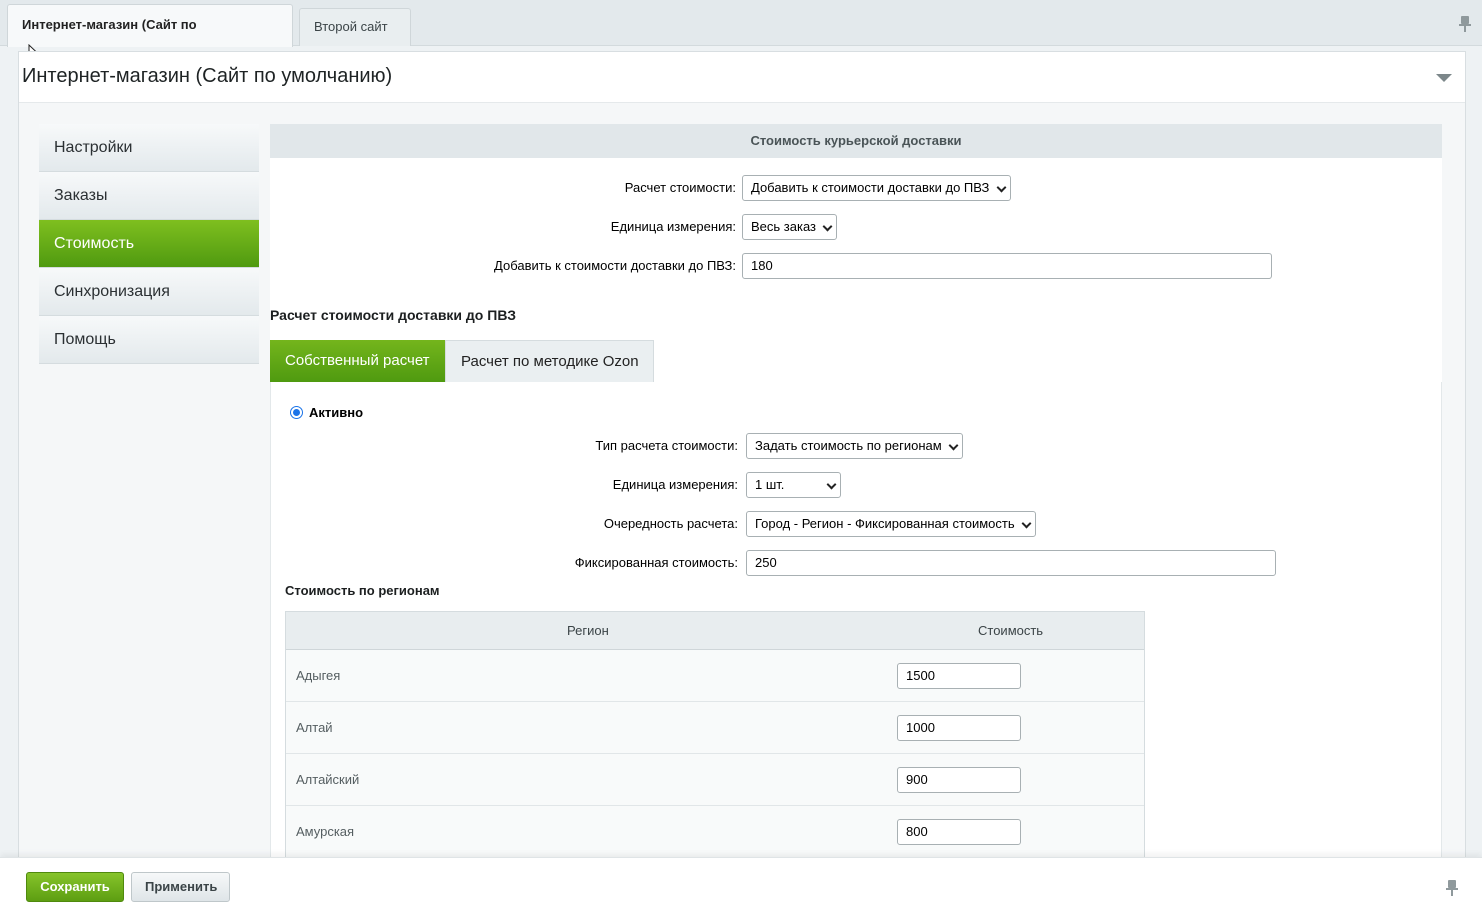 This screenshot has width=1482, height=915. Describe the element at coordinates (549, 361) in the screenshot. I see `tab-ozon-calc: Расчет по методике Ozon` at that location.